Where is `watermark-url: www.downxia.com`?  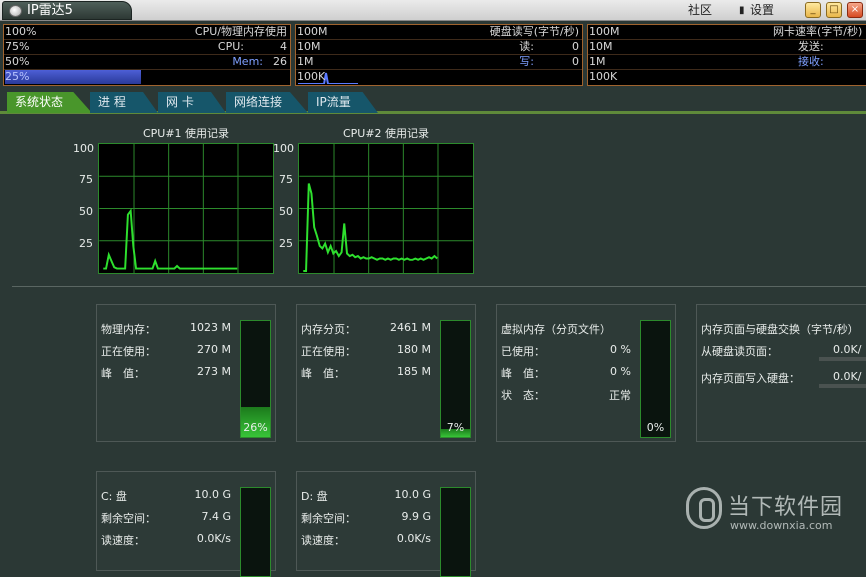
watermark-url: www.downxia.com is located at coordinates (781, 525).